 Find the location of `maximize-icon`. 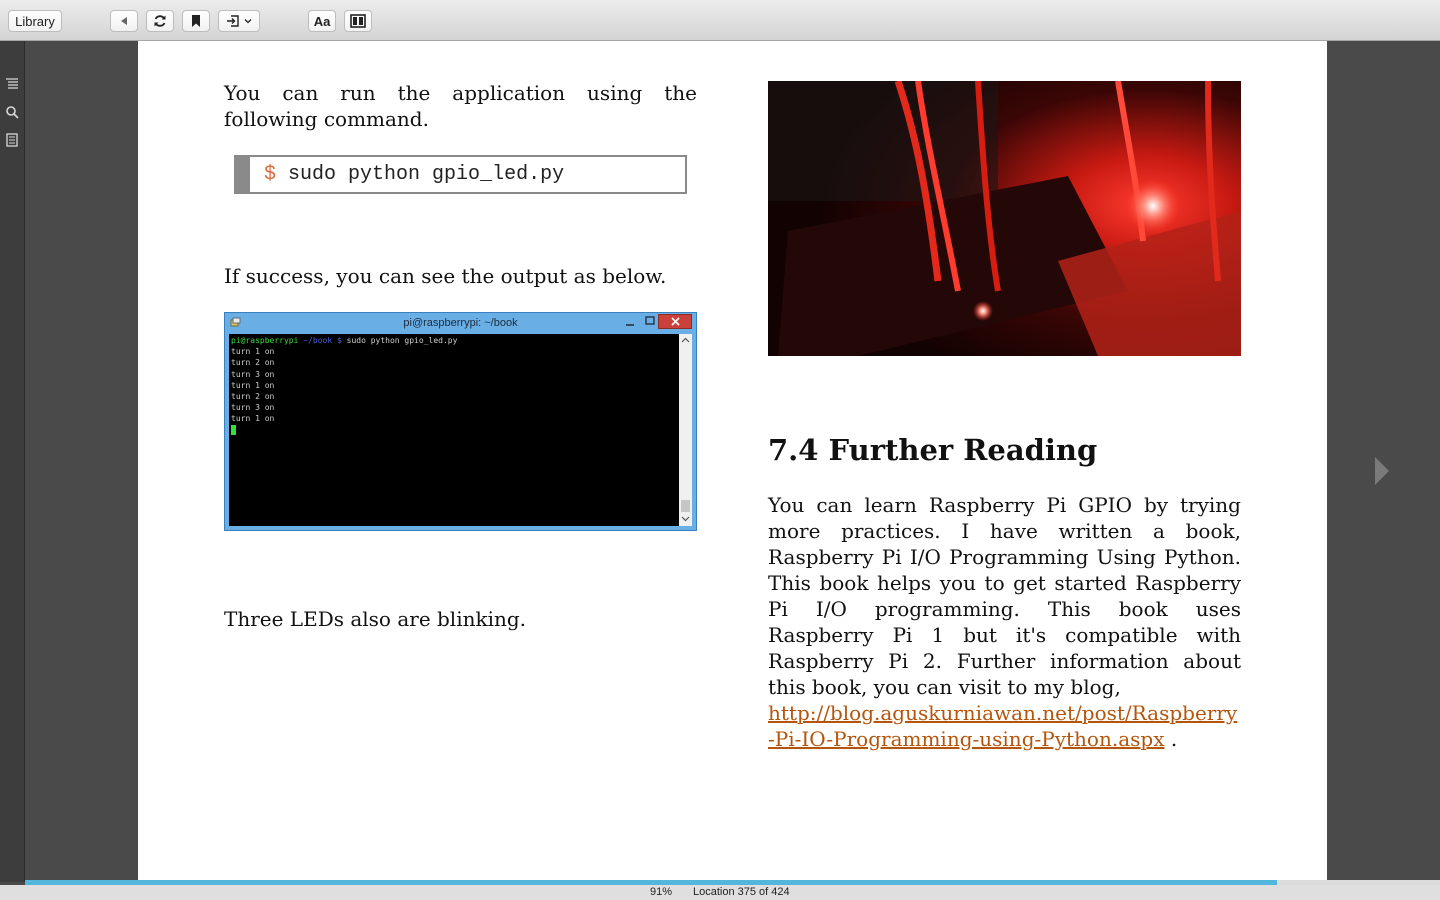

maximize-icon is located at coordinates (650, 320).